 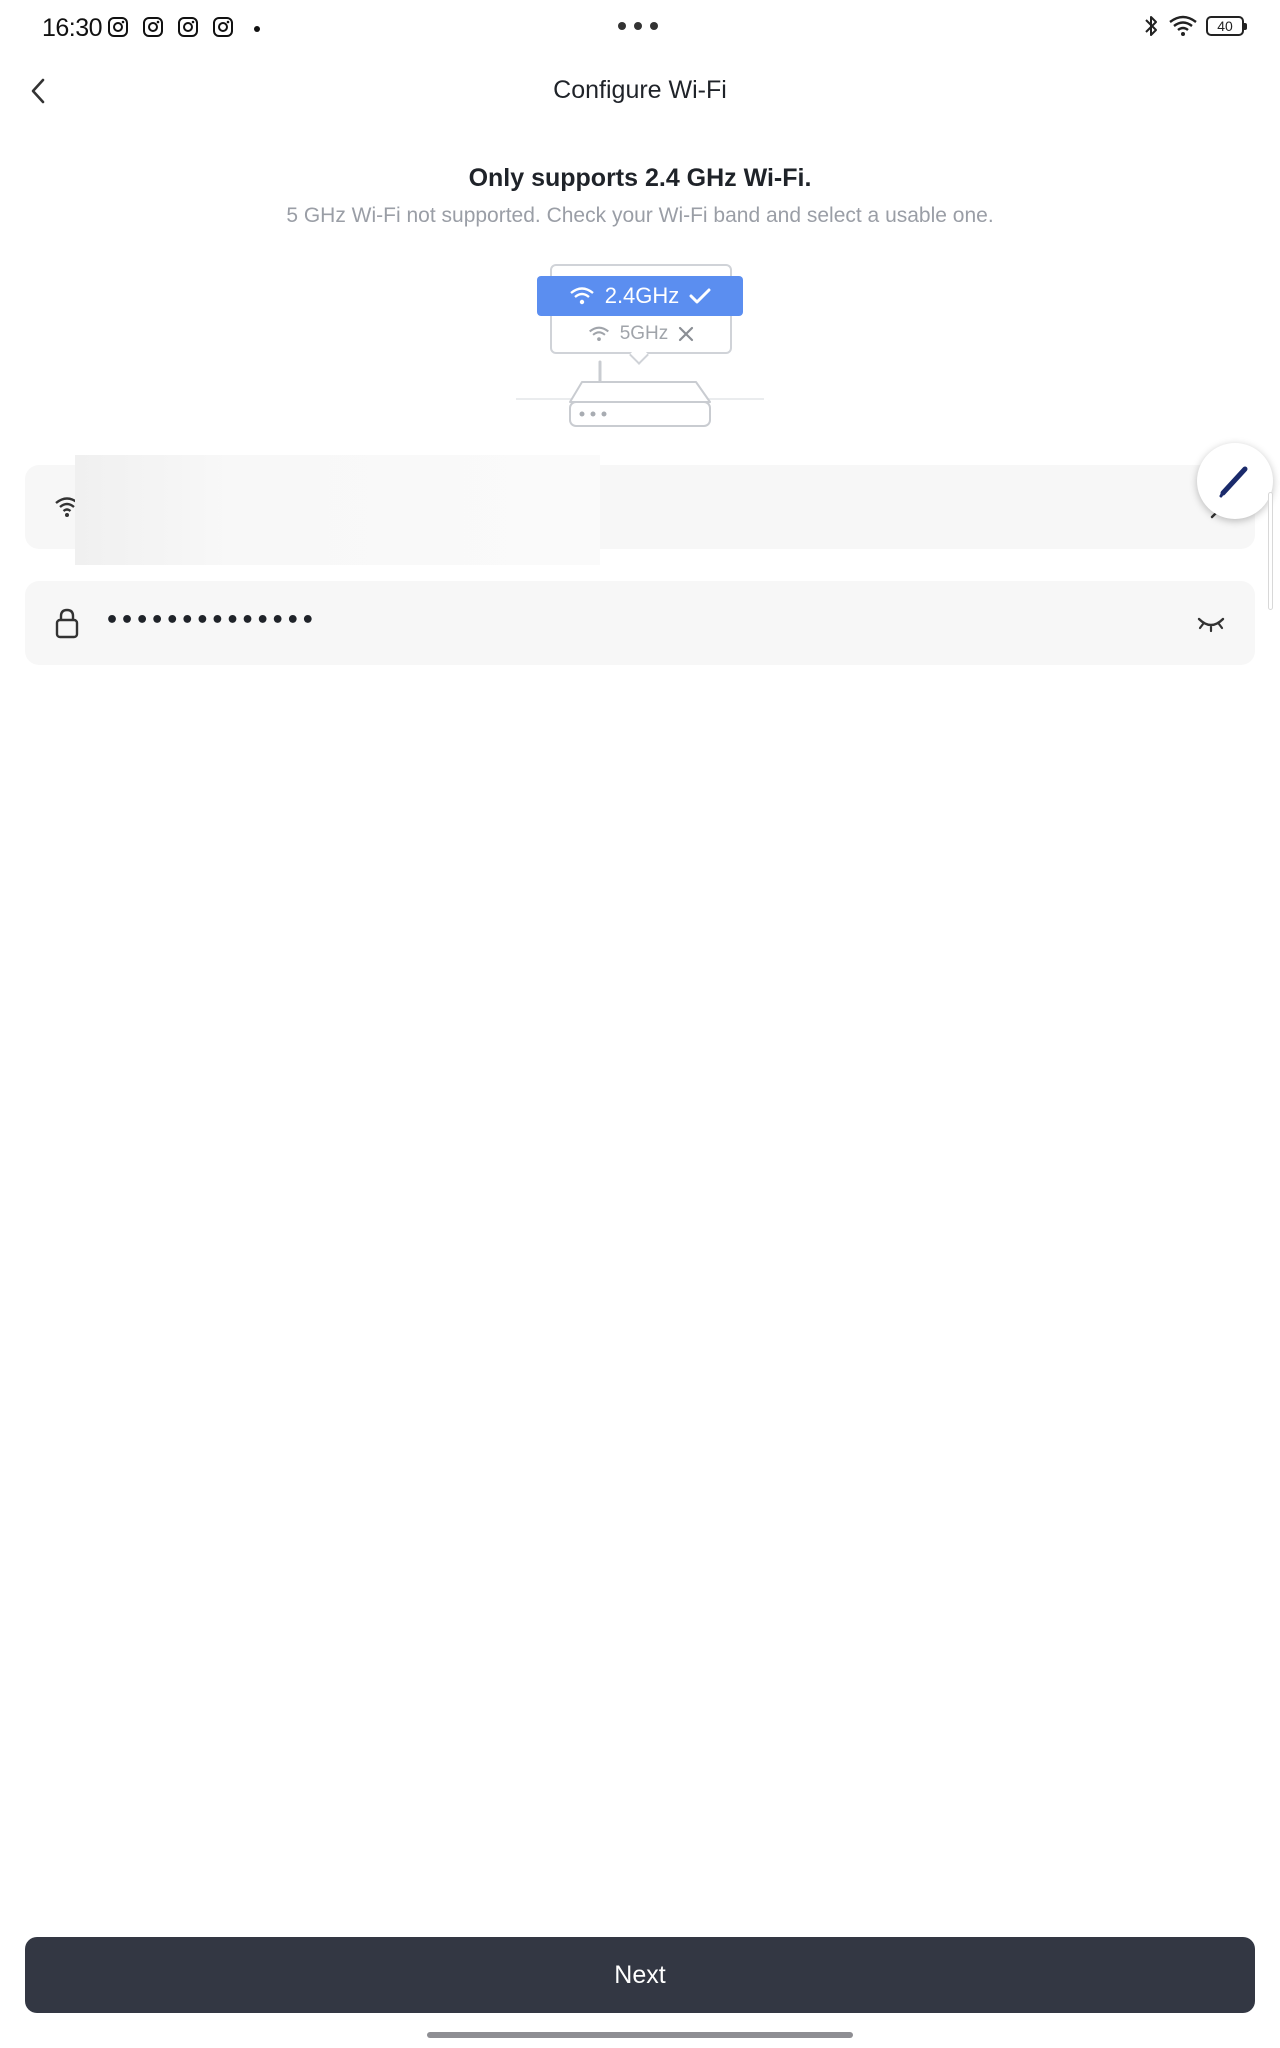 I want to click on password-field: ••••••••••••••, so click(x=640, y=623).